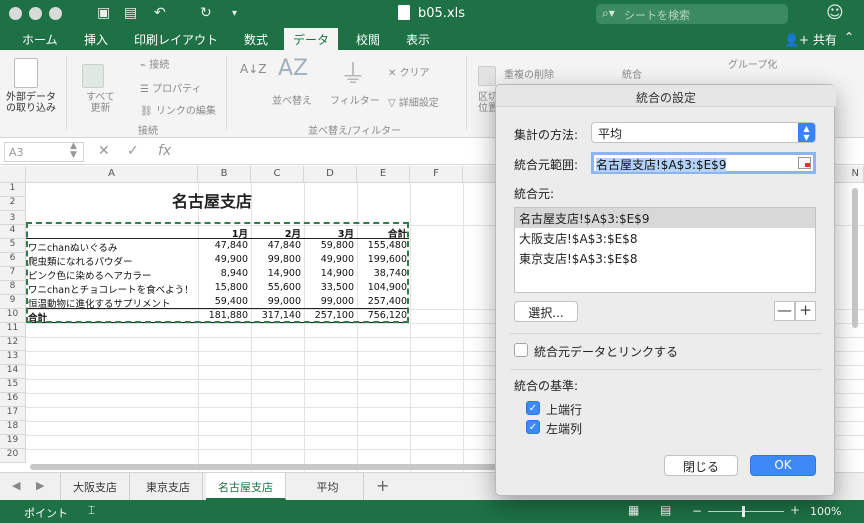  I want to click on properties-button: ☰ プロパティ, so click(171, 87).